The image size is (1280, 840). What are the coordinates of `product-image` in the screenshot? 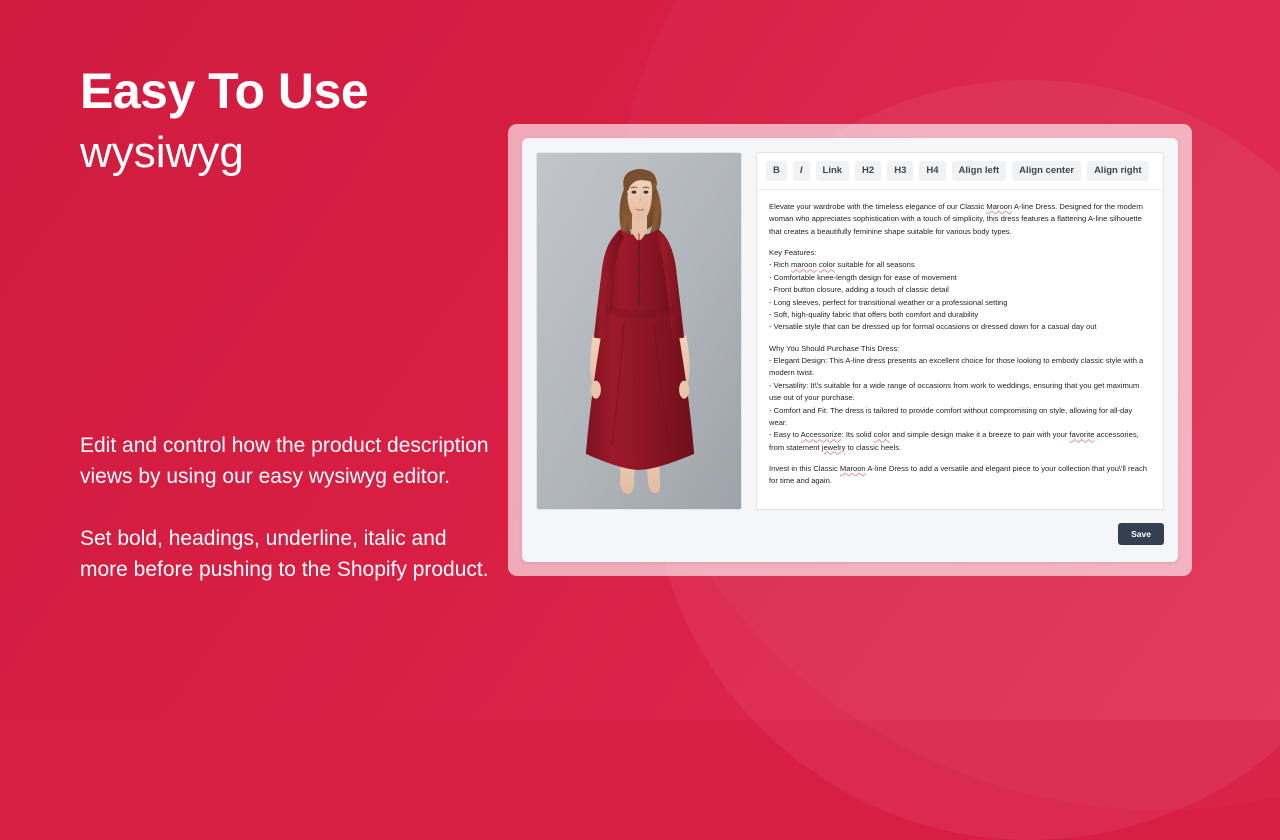 It's located at (639, 331).